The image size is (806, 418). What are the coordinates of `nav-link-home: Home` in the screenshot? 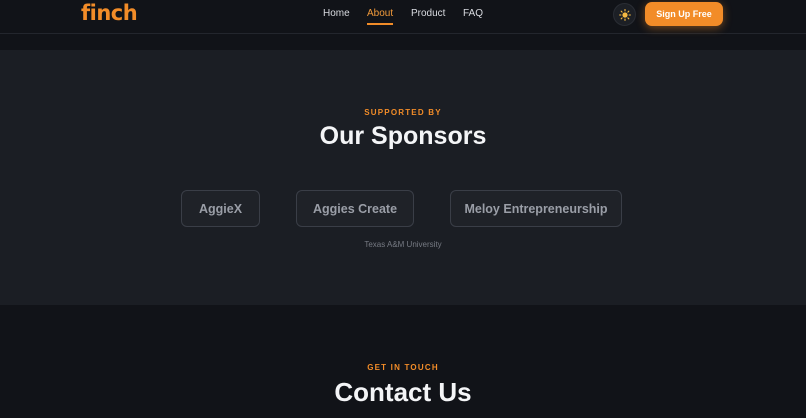 It's located at (336, 13).